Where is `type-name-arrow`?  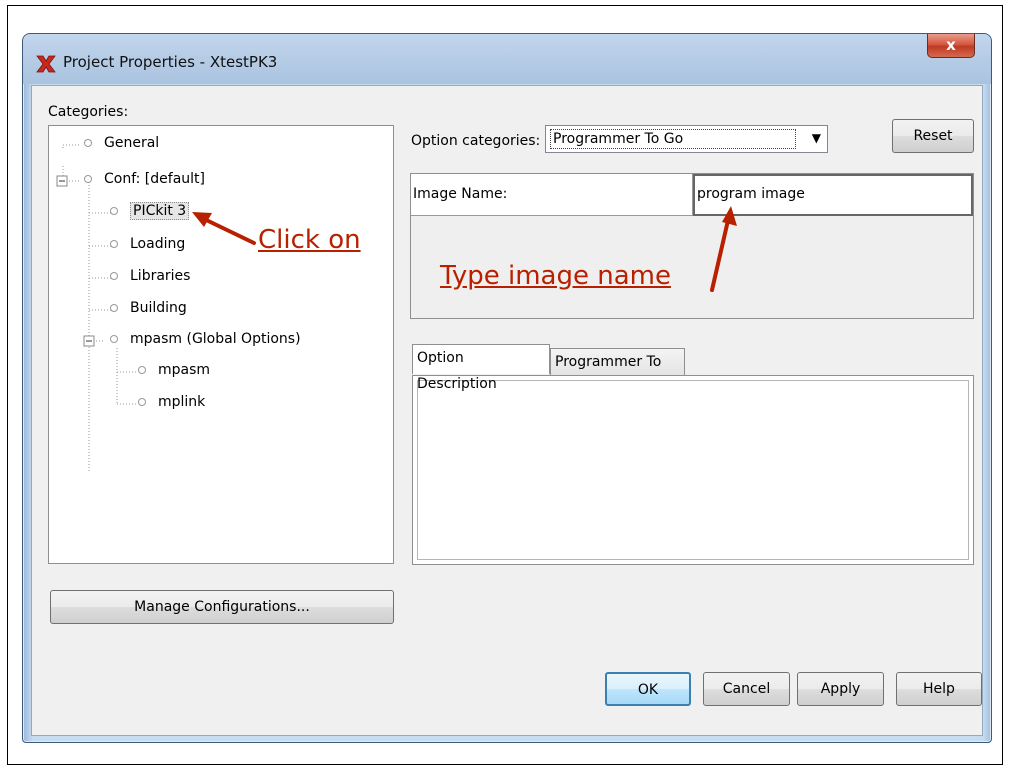
type-name-arrow is located at coordinates (720, 253).